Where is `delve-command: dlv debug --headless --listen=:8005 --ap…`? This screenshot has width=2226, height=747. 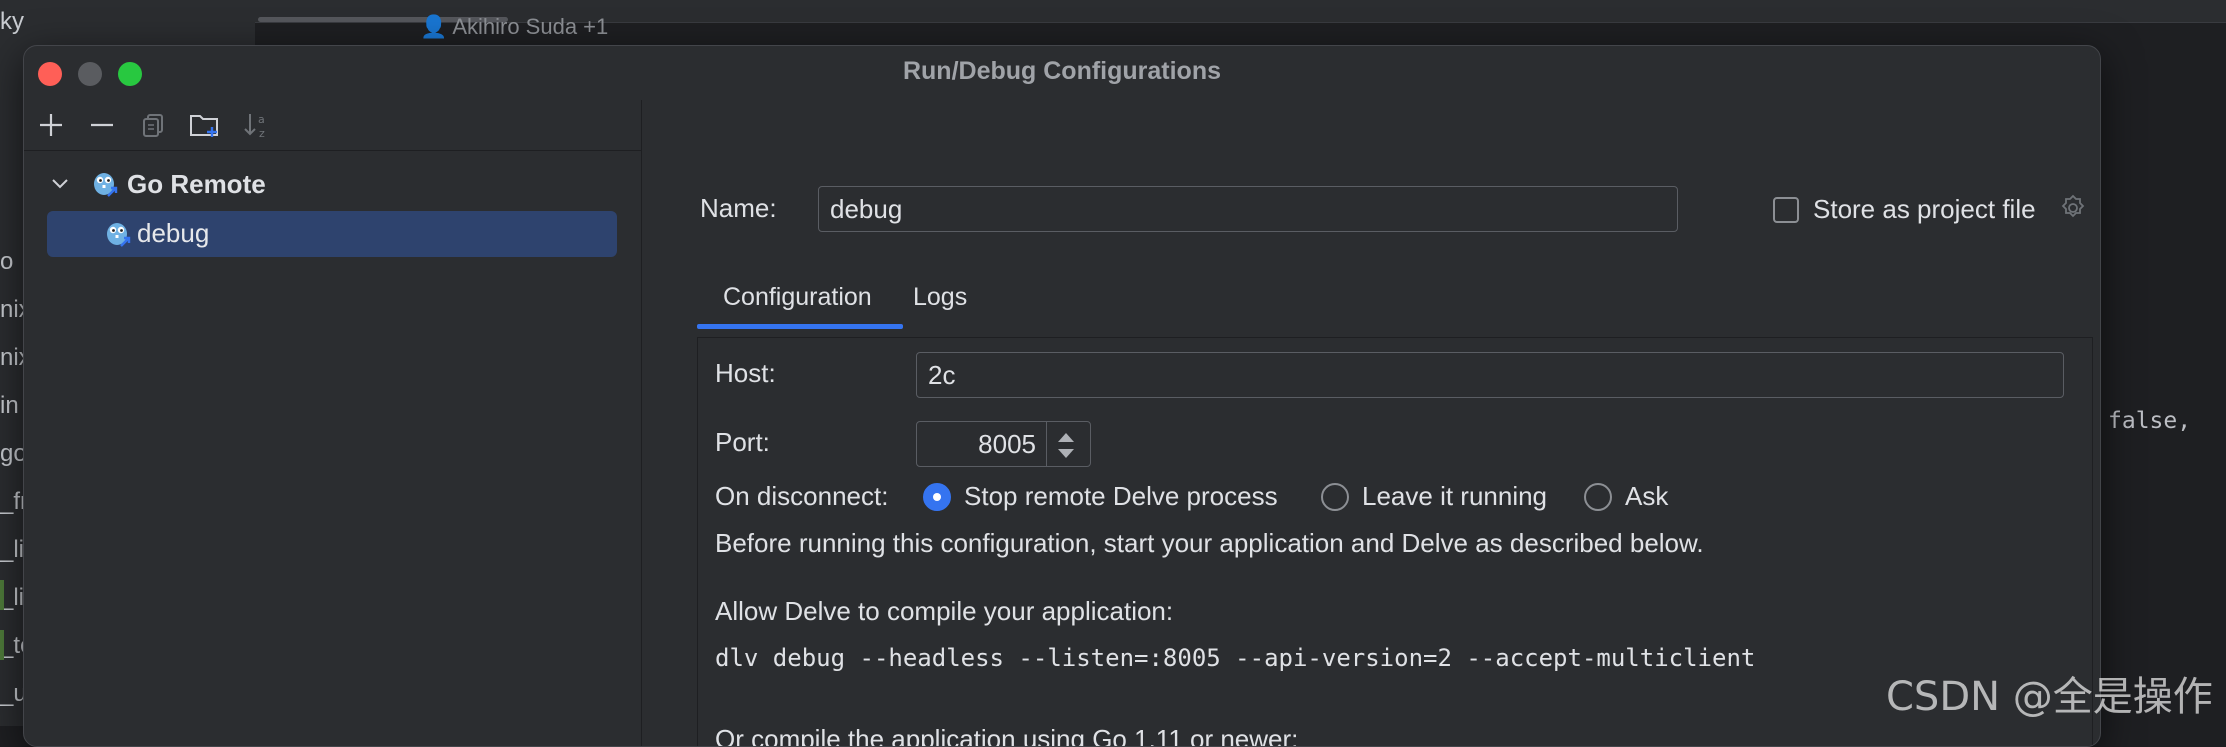
delve-command: dlv debug --headless --listen=:8005 --ap… is located at coordinates (1235, 658).